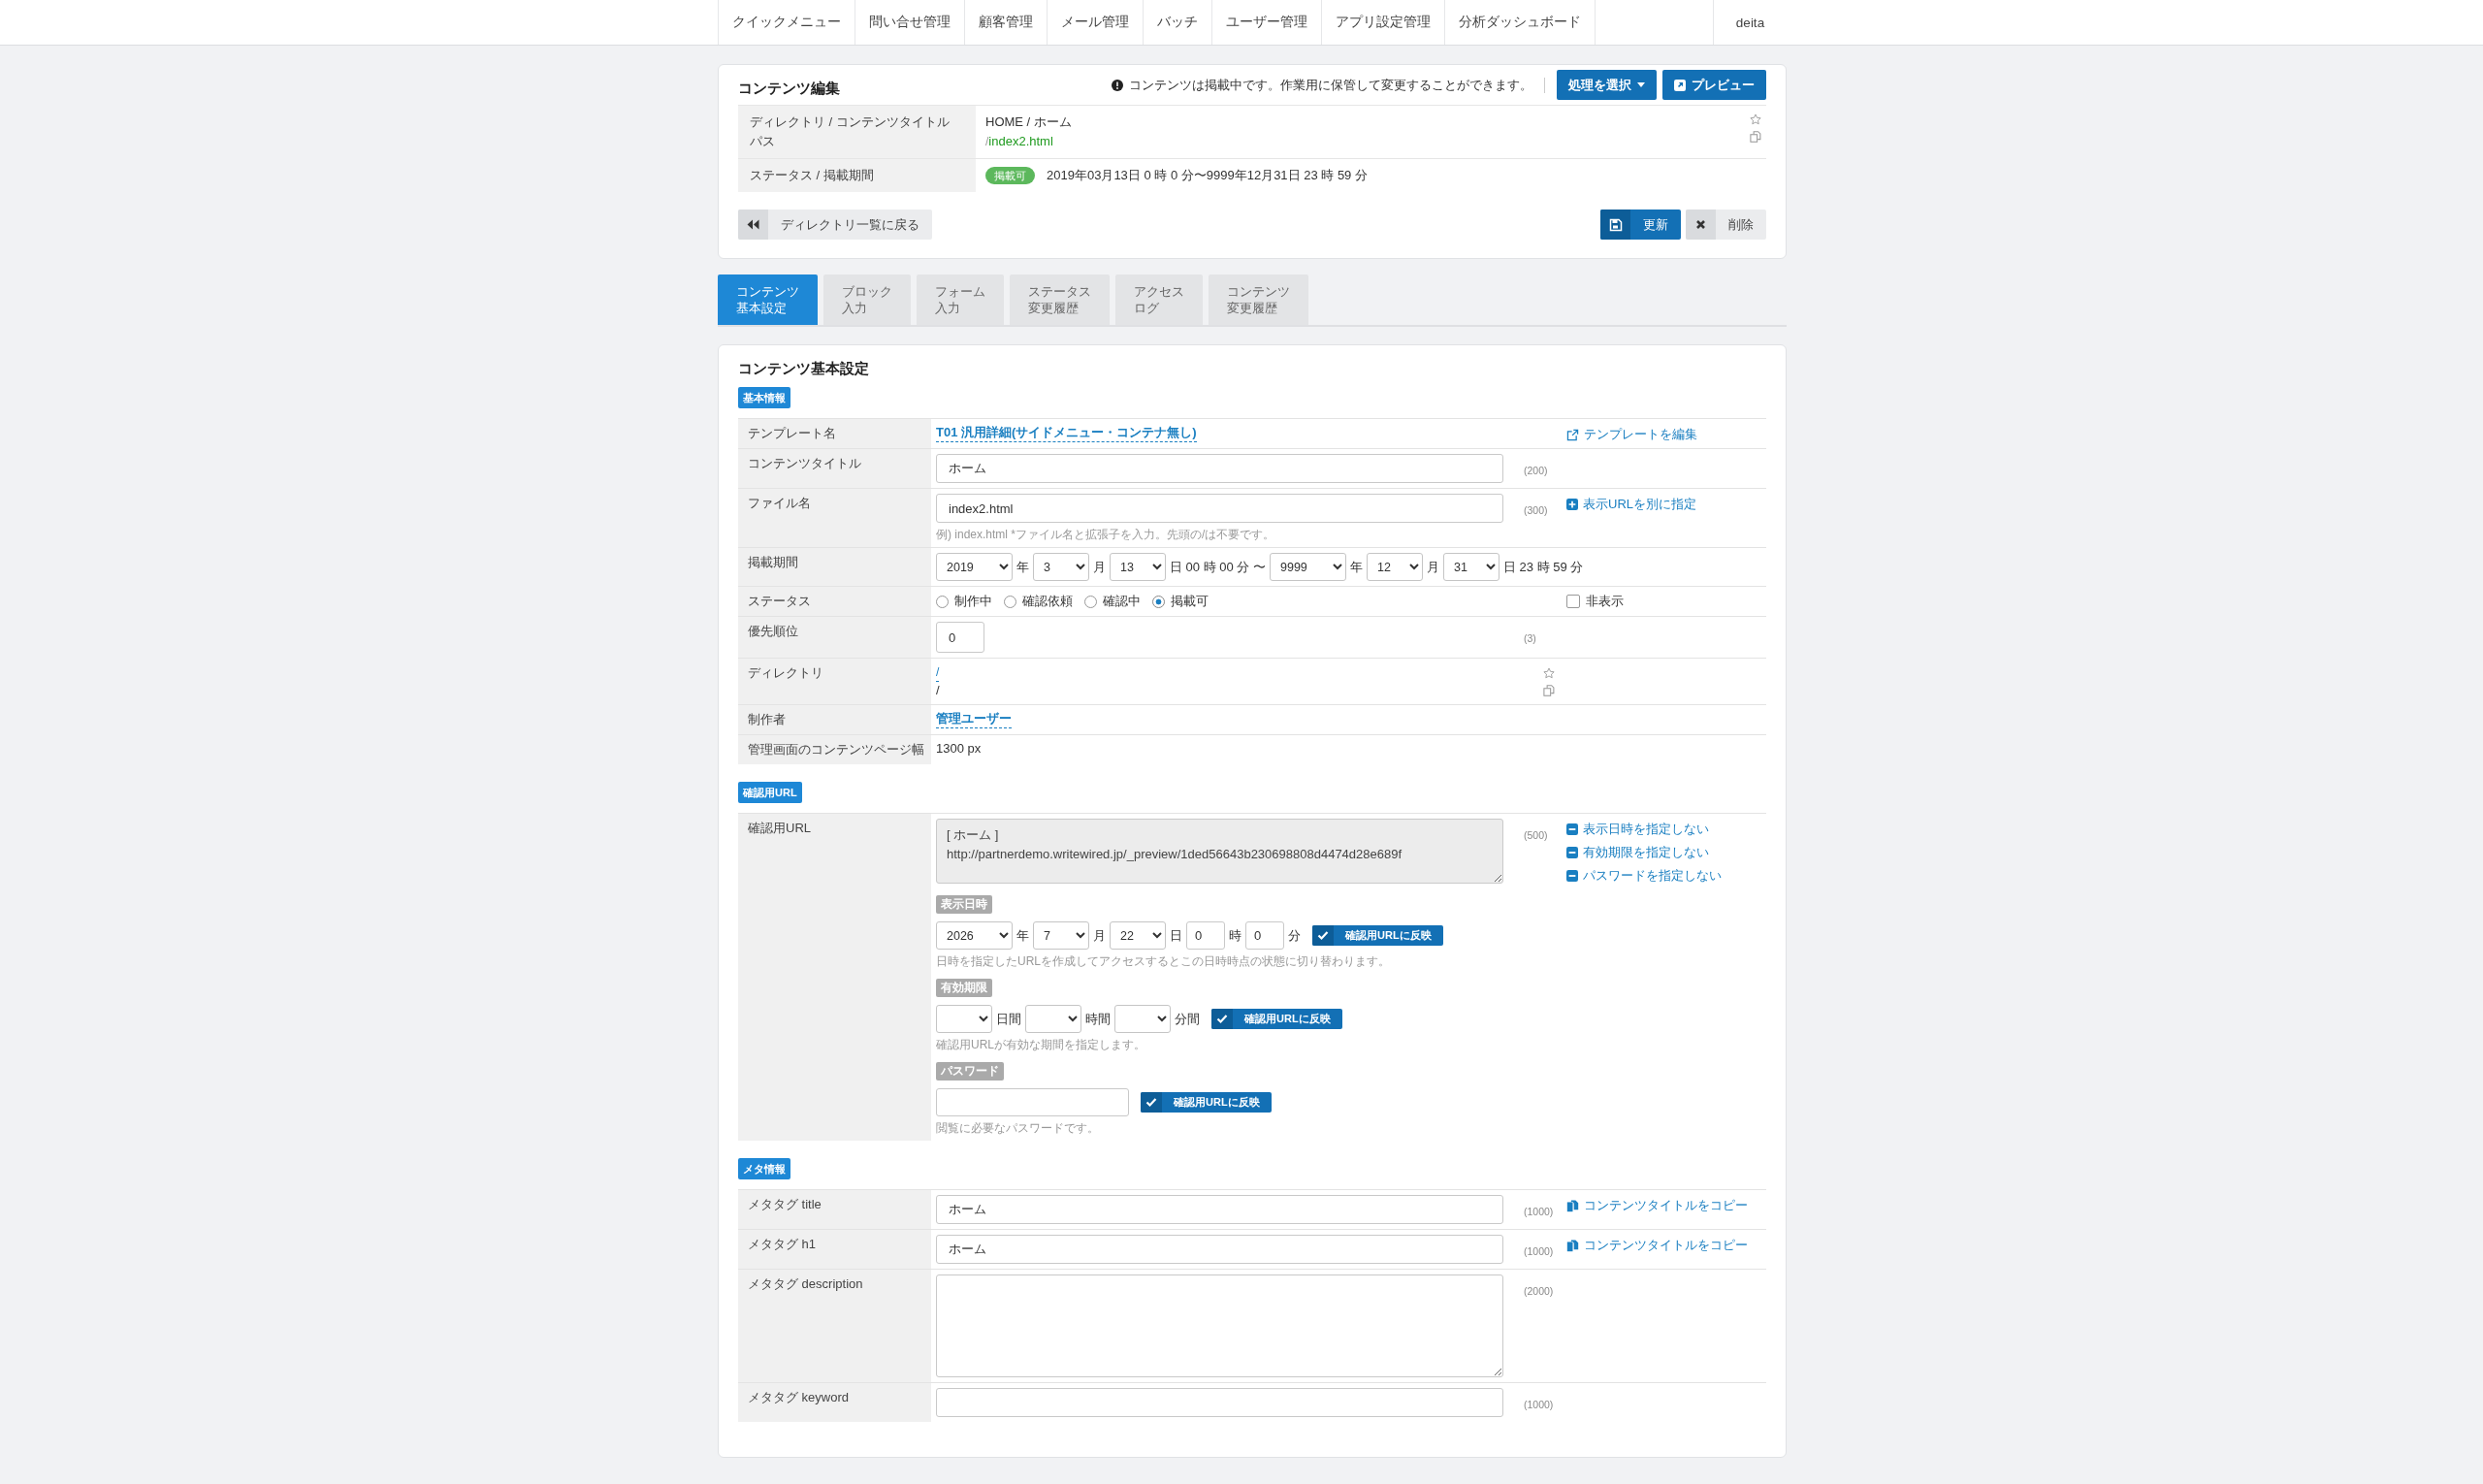 The width and height of the screenshot is (2483, 1484). Describe the element at coordinates (1067, 433) in the screenshot. I see `value-link: T01 汎用詳細(サイドメニュー・コンテナ無し)` at that location.